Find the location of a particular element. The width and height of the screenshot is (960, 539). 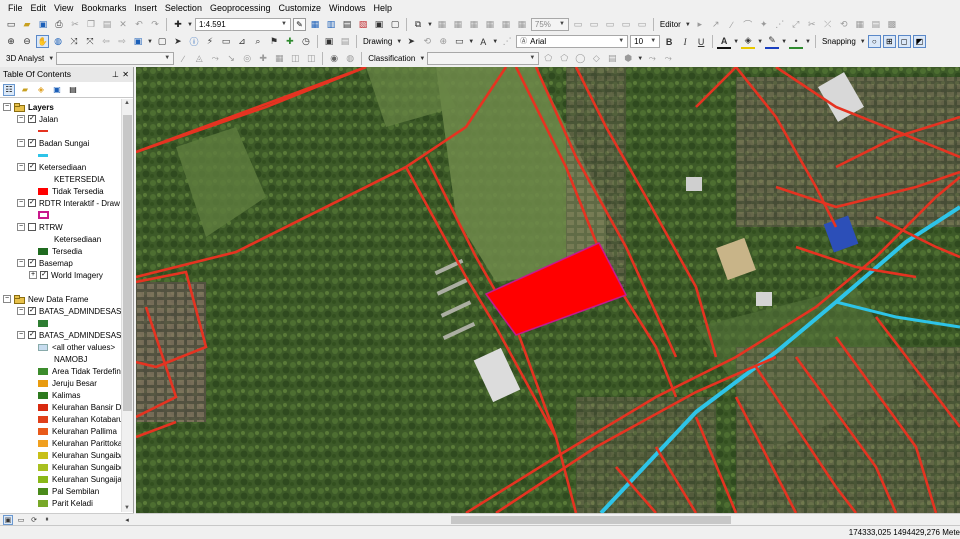

legend-class-item: Kelurahan Pallima is located at coordinates (77, 431).